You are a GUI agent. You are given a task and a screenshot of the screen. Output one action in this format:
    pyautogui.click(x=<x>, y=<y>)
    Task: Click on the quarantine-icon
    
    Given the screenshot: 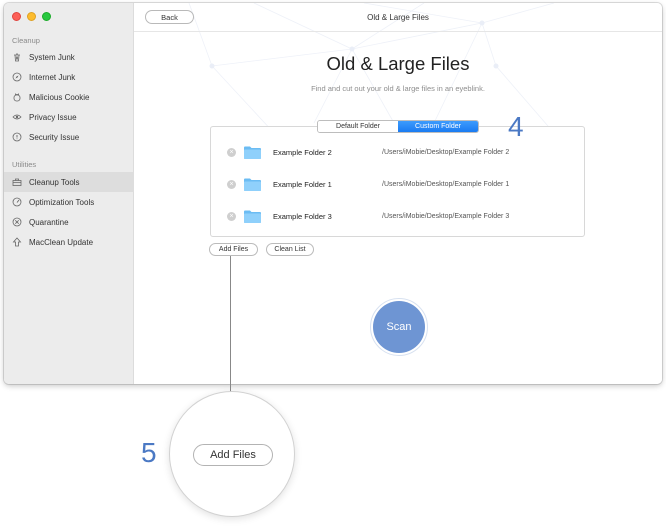 What is the action you would take?
    pyautogui.click(x=17, y=222)
    